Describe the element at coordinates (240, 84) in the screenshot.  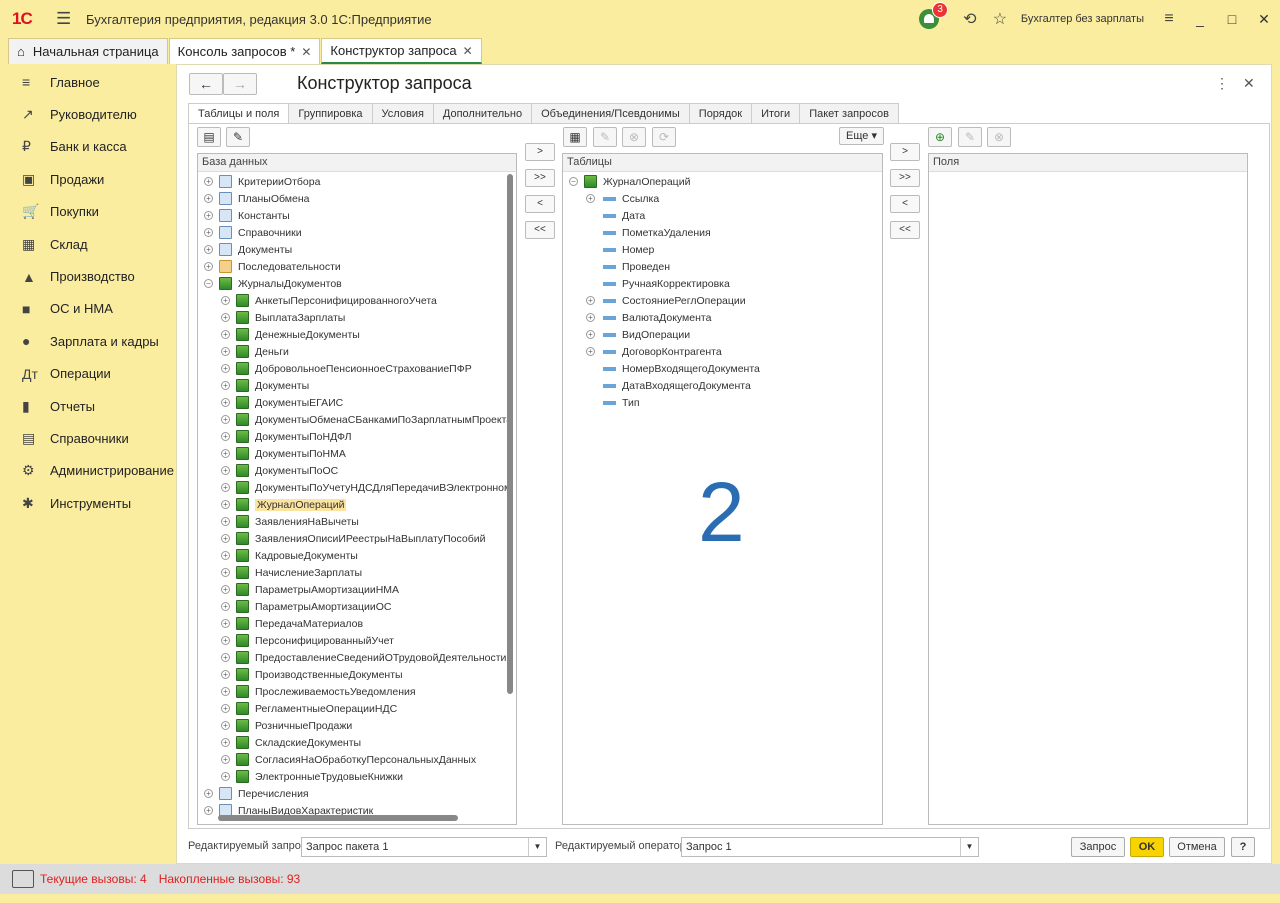
I see `forward-button: →` at that location.